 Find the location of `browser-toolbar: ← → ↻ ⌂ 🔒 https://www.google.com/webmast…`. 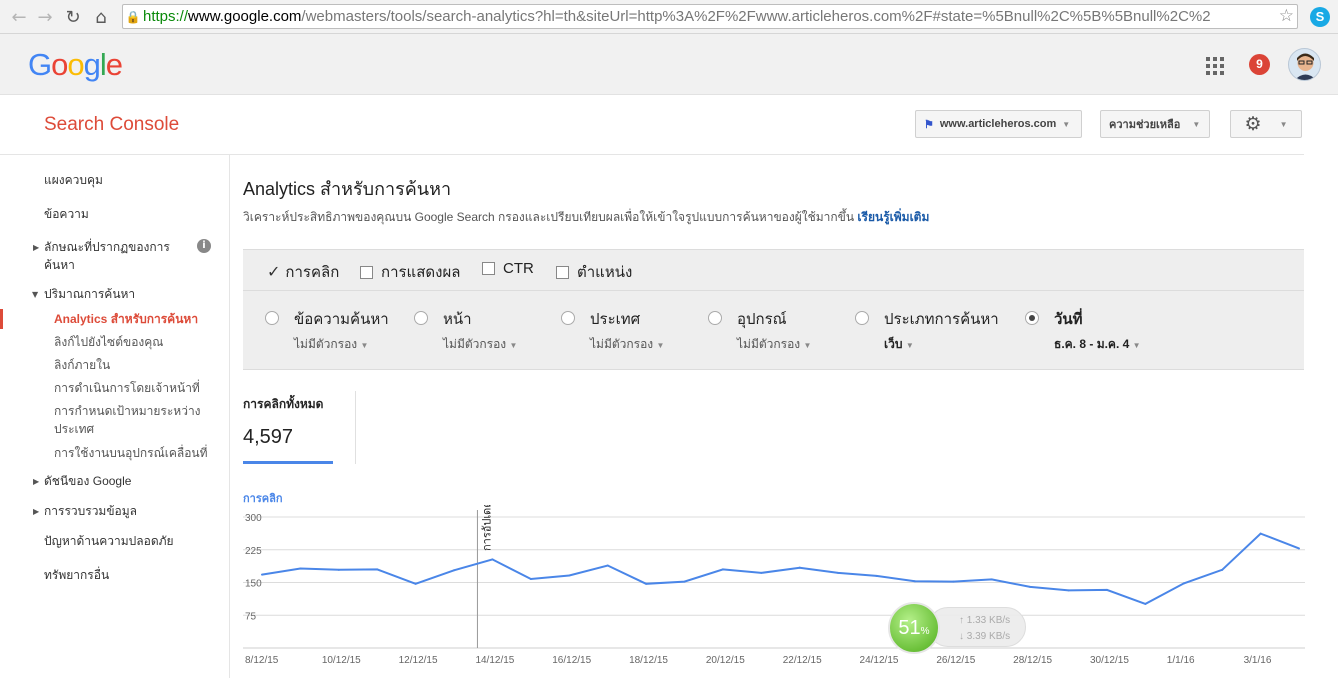

browser-toolbar: ← → ↻ ⌂ 🔒 https://www.google.com/webmast… is located at coordinates (669, 17).